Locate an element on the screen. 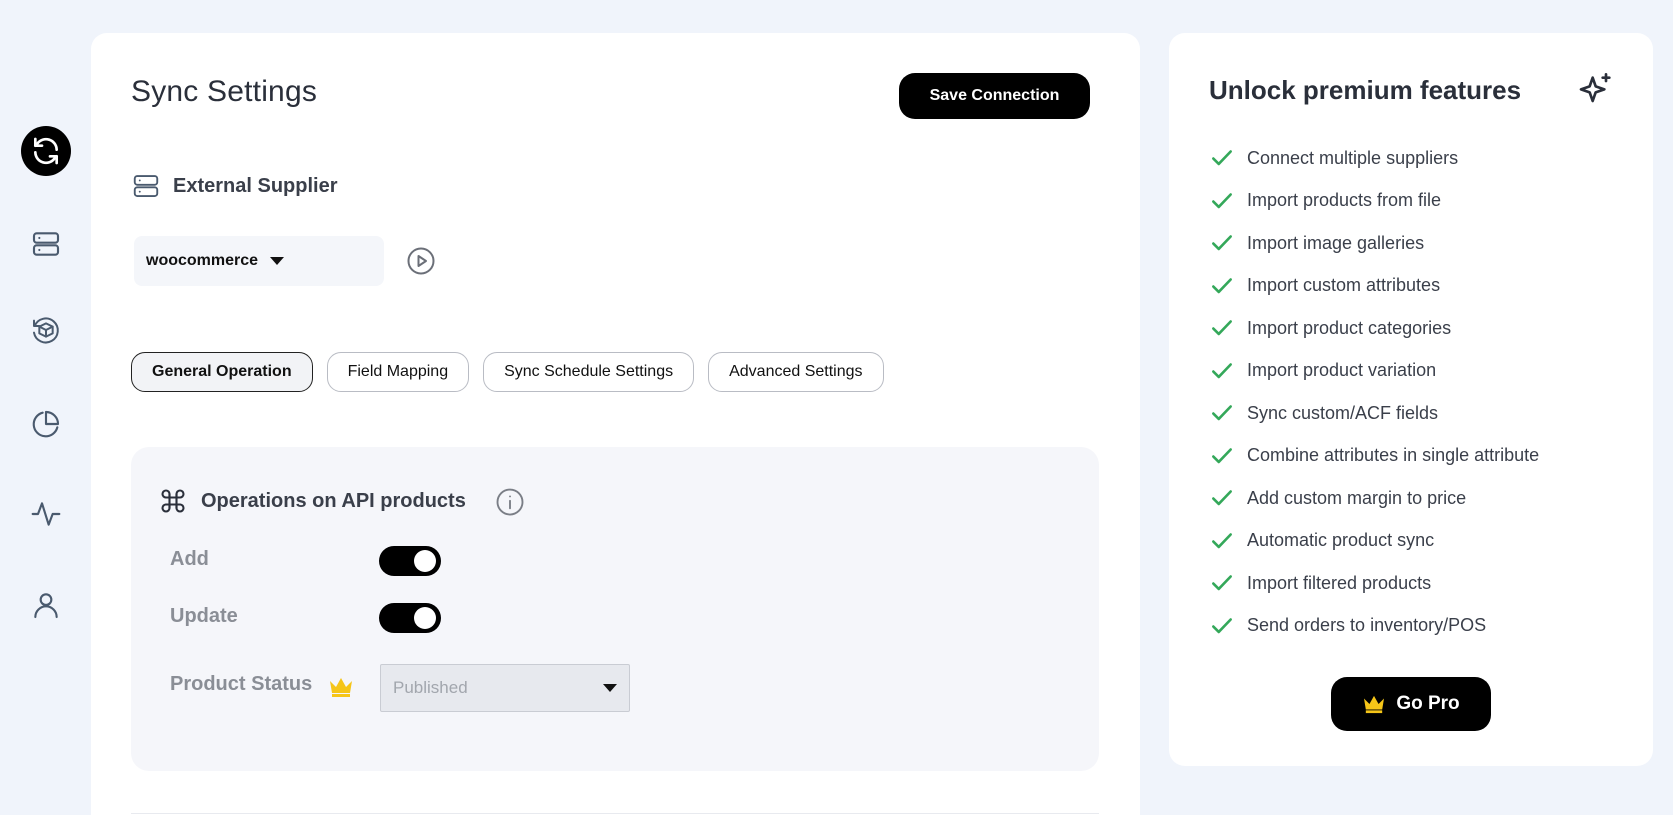 The image size is (1673, 815). box-refresh-icon is located at coordinates (46, 330).